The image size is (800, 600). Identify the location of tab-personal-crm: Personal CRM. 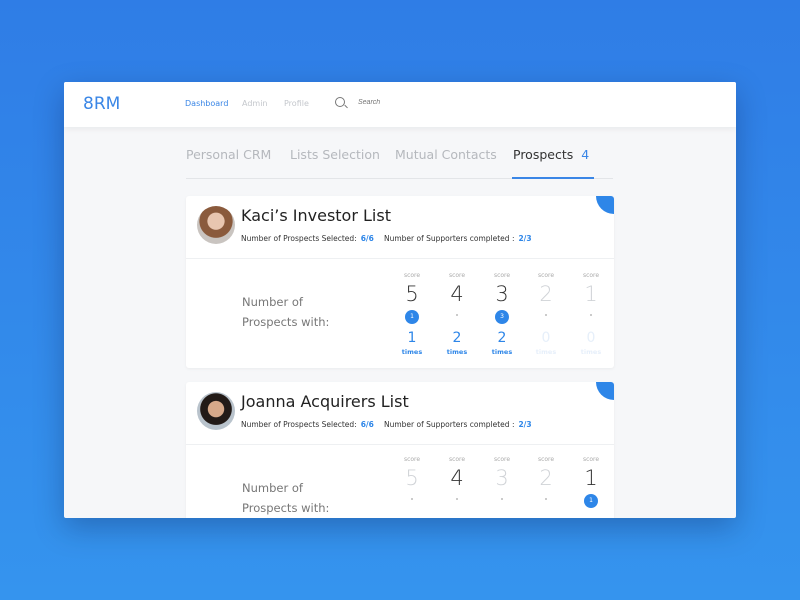
(228, 154).